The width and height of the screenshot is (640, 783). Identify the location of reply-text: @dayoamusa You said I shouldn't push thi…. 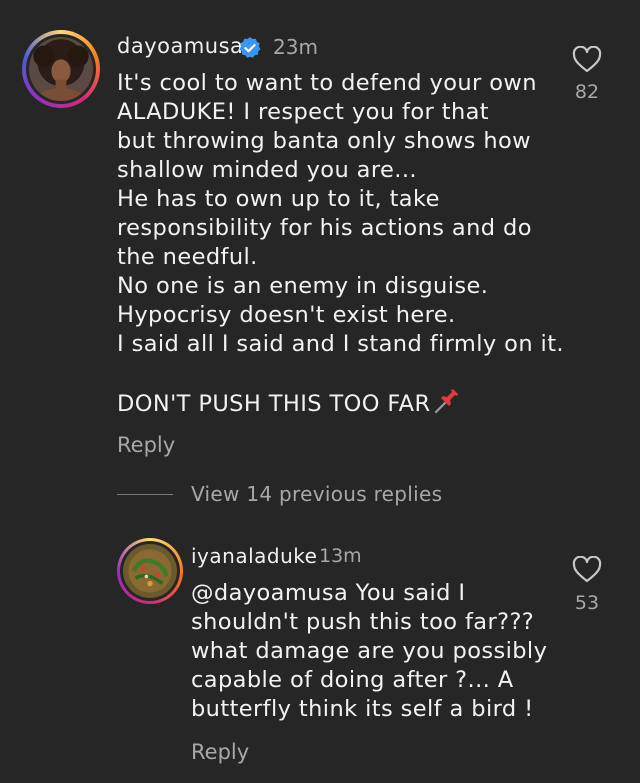
(369, 651).